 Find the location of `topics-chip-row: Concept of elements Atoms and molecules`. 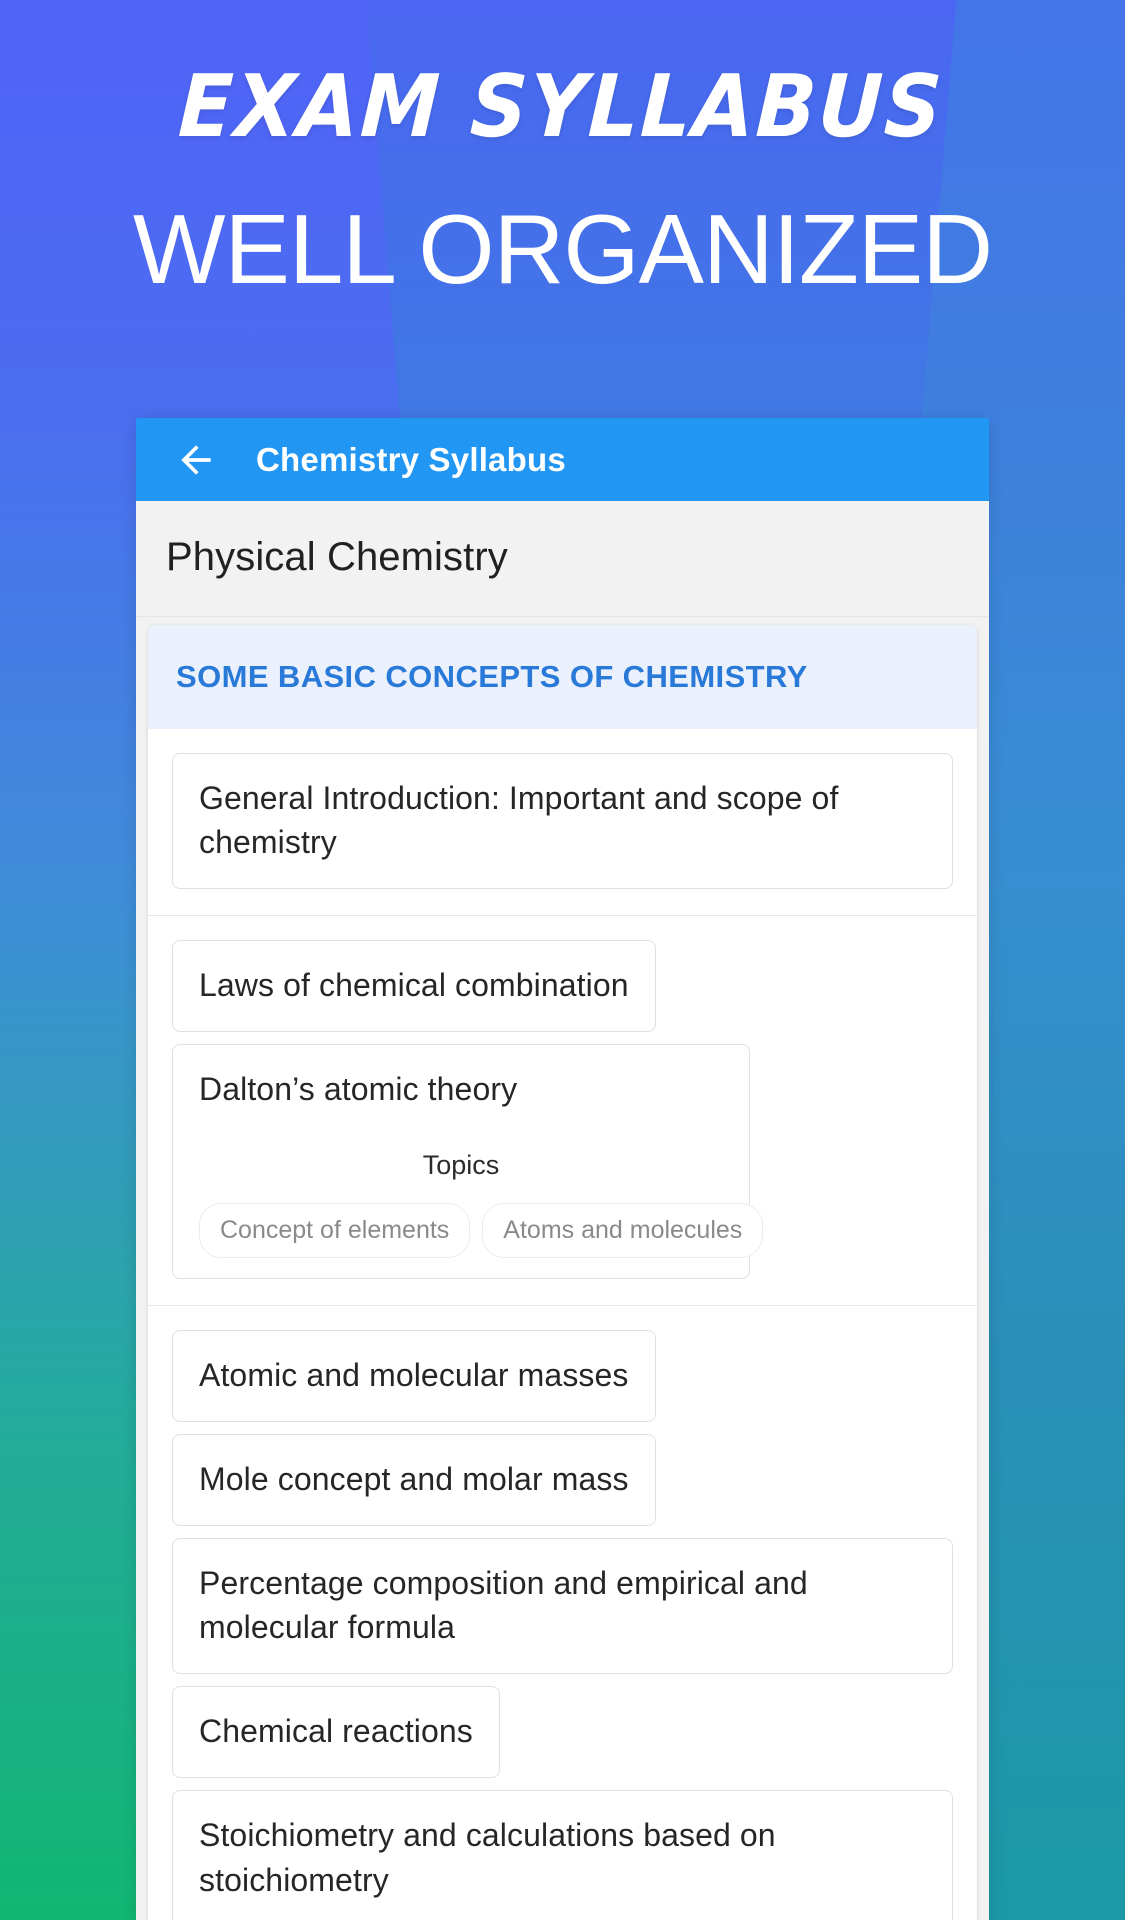

topics-chip-row: Concept of elements Atoms and molecules is located at coordinates (481, 1230).